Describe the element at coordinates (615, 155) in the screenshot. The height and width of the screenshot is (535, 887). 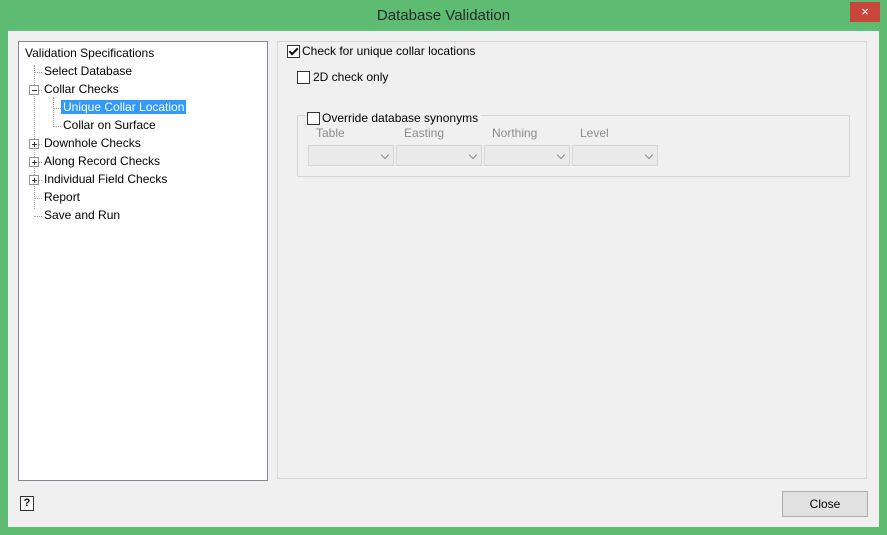
I see `level-select` at that location.